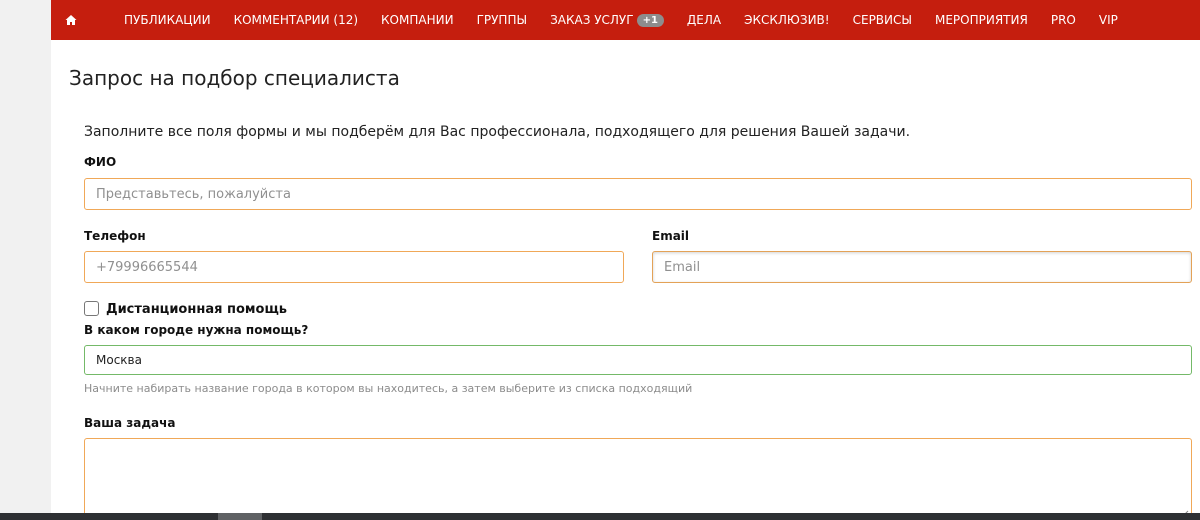 The height and width of the screenshot is (520, 1200). I want to click on nav-publications: ПУБЛИКАЦИИ, so click(167, 20).